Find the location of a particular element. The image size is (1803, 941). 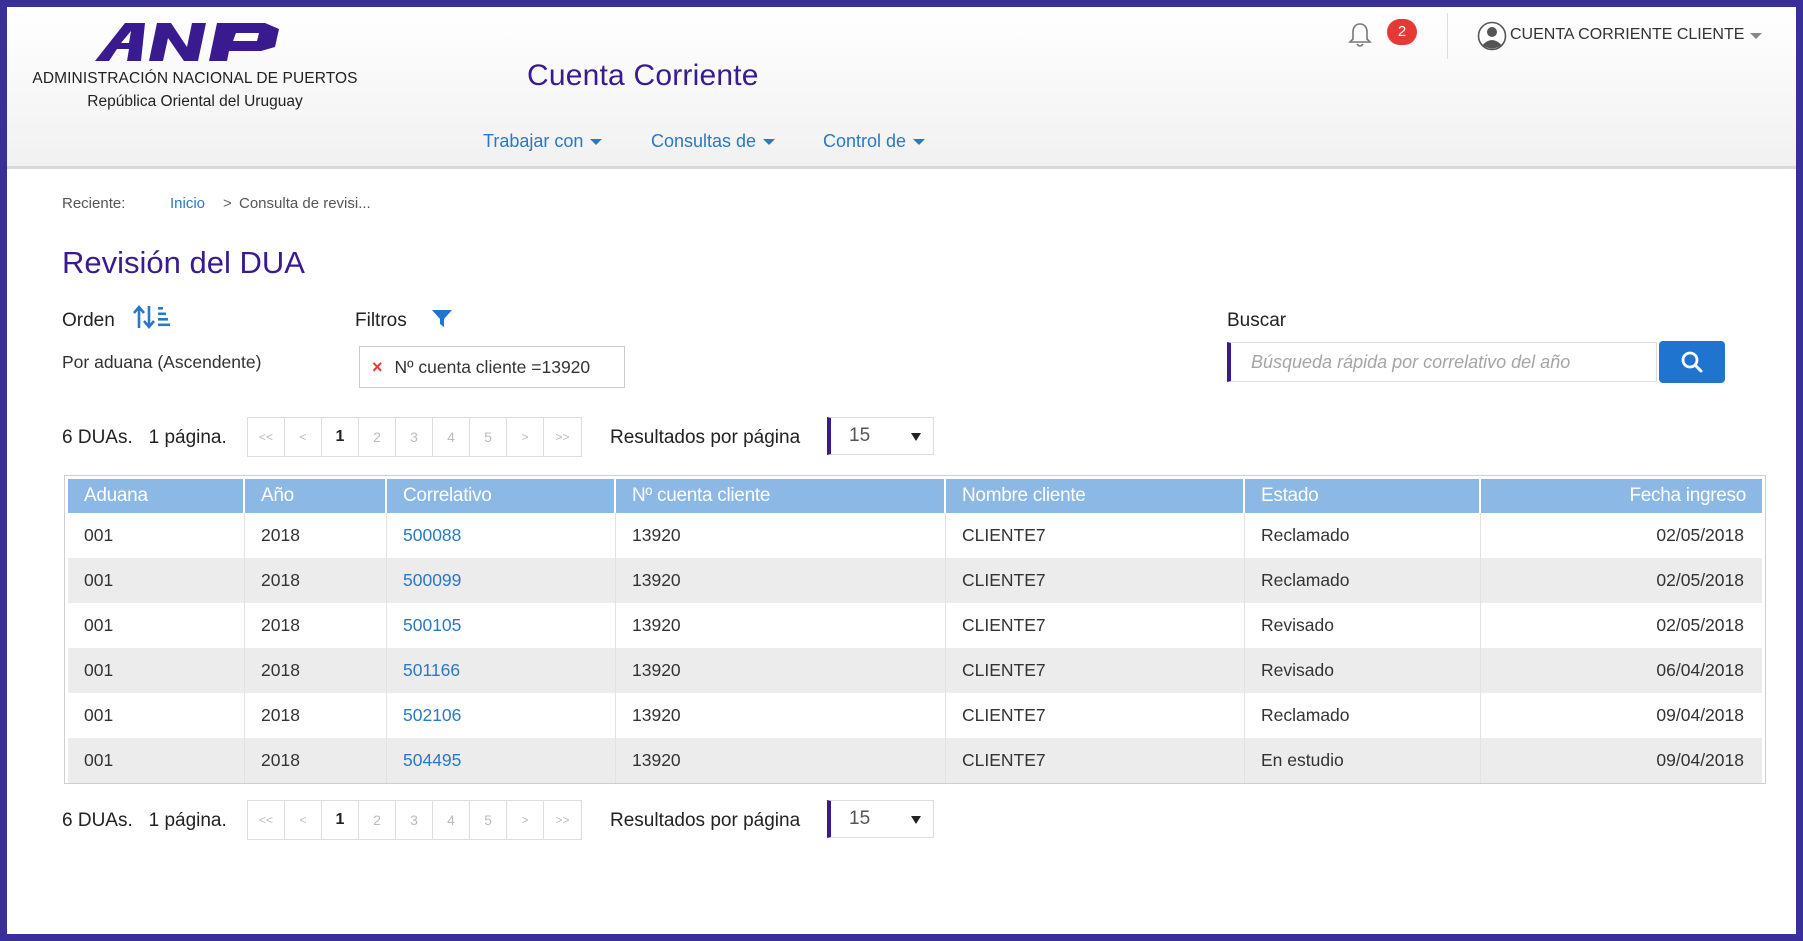

rpp-select-bottom: 15 is located at coordinates (880, 819).